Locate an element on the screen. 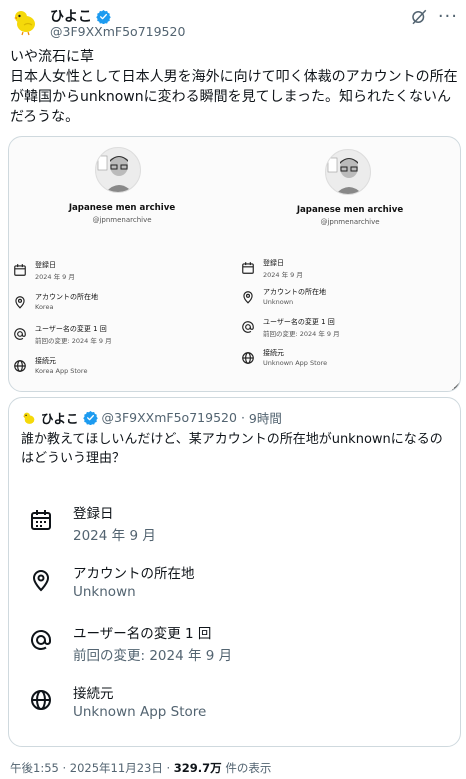  quoted-handle: @3F9XXmF5o719520 is located at coordinates (169, 417).